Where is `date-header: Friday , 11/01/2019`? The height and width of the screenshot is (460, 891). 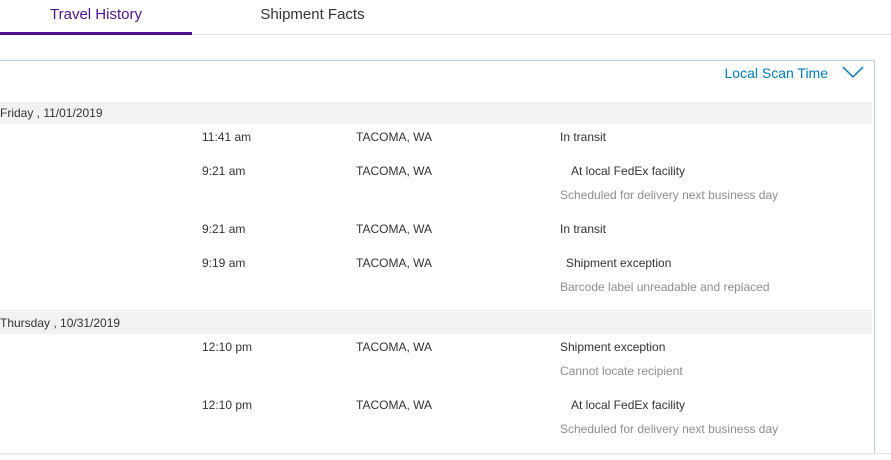 date-header: Friday , 11/01/2019 is located at coordinates (436, 113).